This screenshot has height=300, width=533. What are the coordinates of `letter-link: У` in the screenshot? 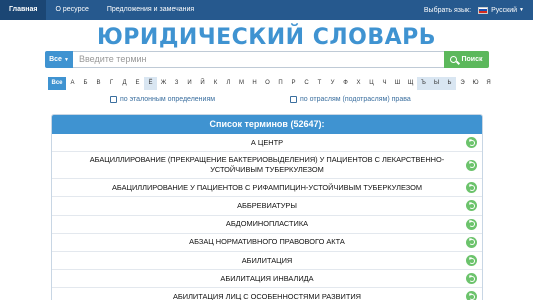 It's located at (332, 83).